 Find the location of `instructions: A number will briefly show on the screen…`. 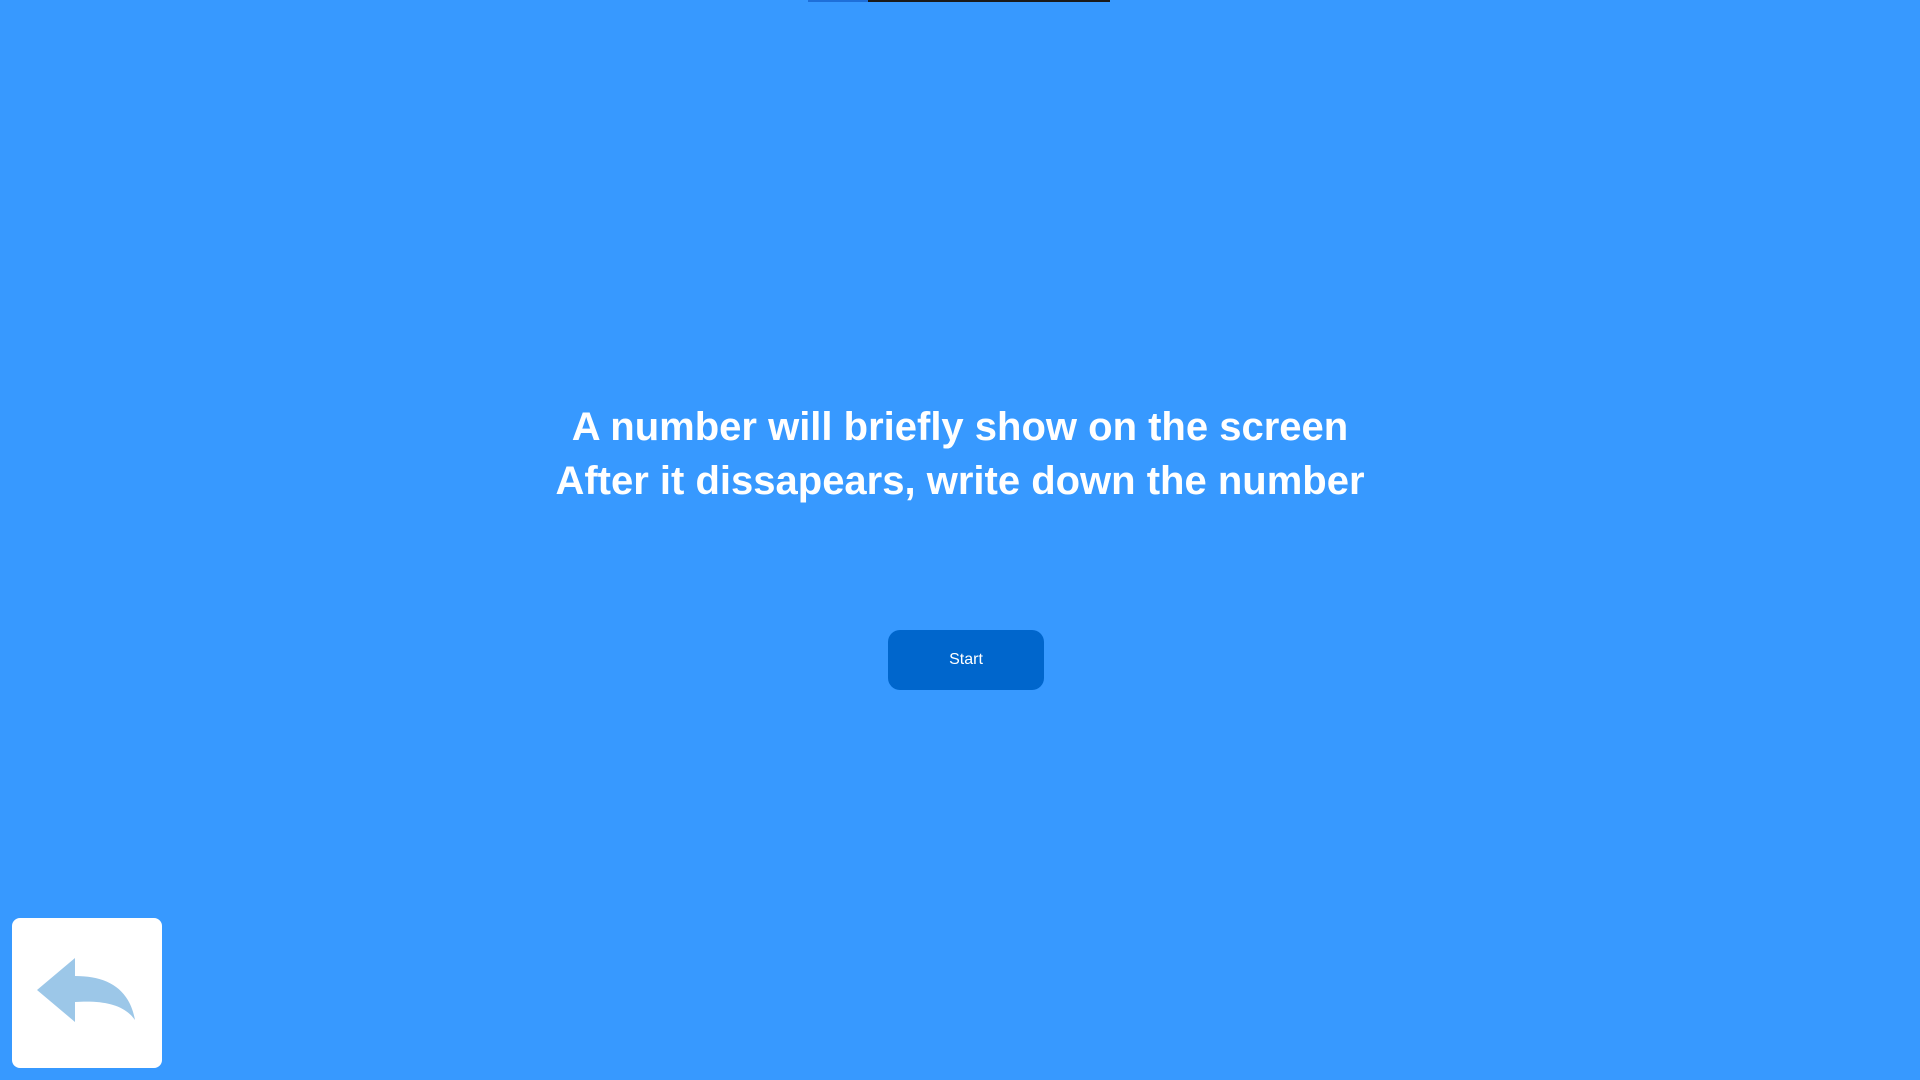

instructions: A number will briefly show on the screen… is located at coordinates (960, 454).